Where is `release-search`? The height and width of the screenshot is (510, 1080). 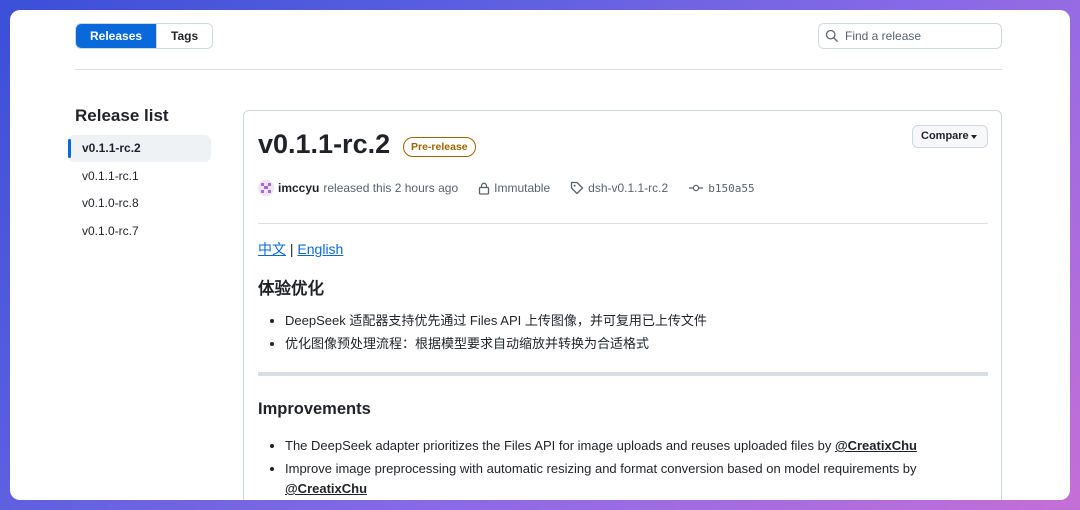 release-search is located at coordinates (910, 36).